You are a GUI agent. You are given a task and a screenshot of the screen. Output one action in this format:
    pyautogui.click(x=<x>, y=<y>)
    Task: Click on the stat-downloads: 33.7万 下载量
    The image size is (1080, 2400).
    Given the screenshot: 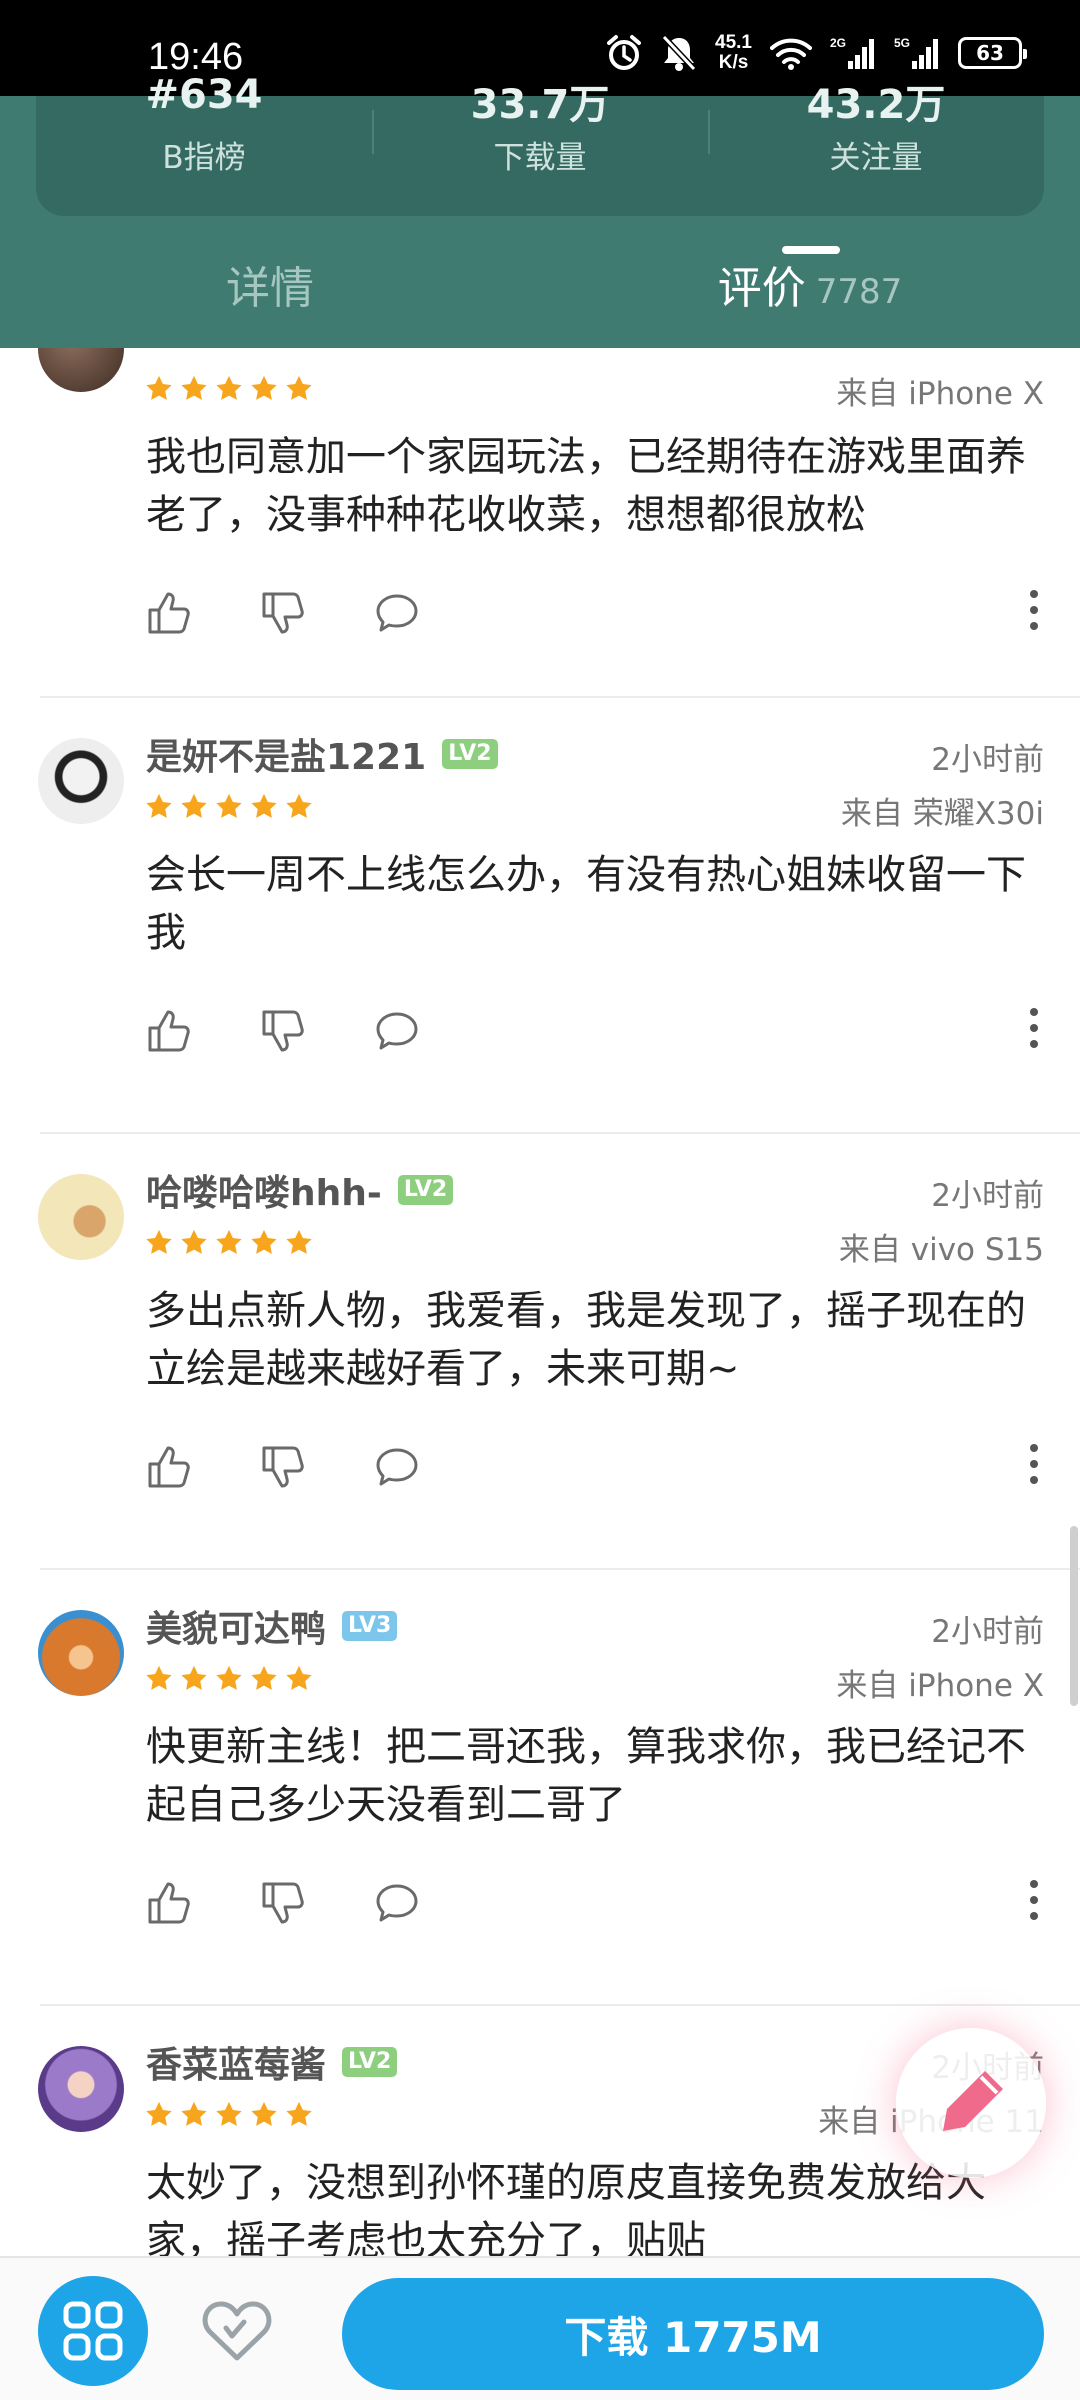 What is the action you would take?
    pyautogui.click(x=540, y=149)
    